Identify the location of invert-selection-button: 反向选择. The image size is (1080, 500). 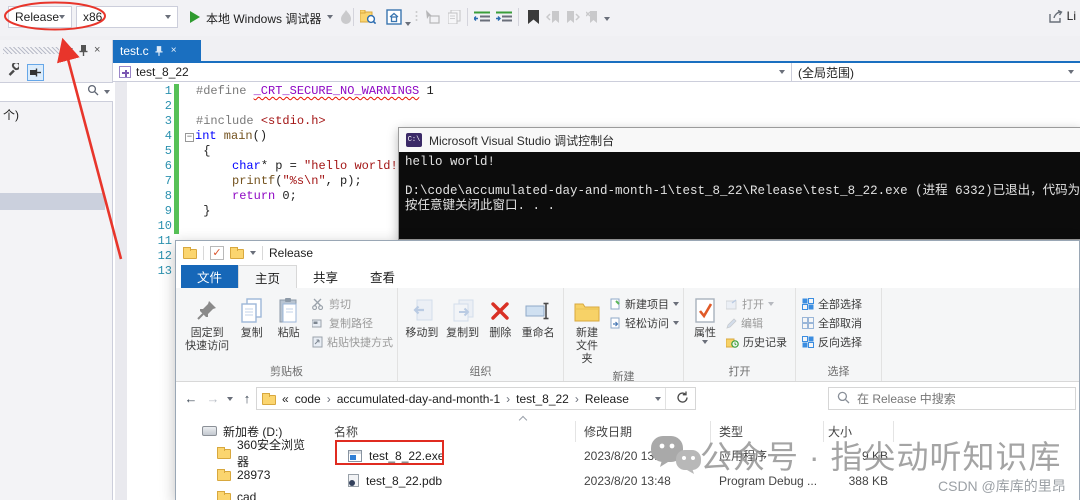
(832, 342).